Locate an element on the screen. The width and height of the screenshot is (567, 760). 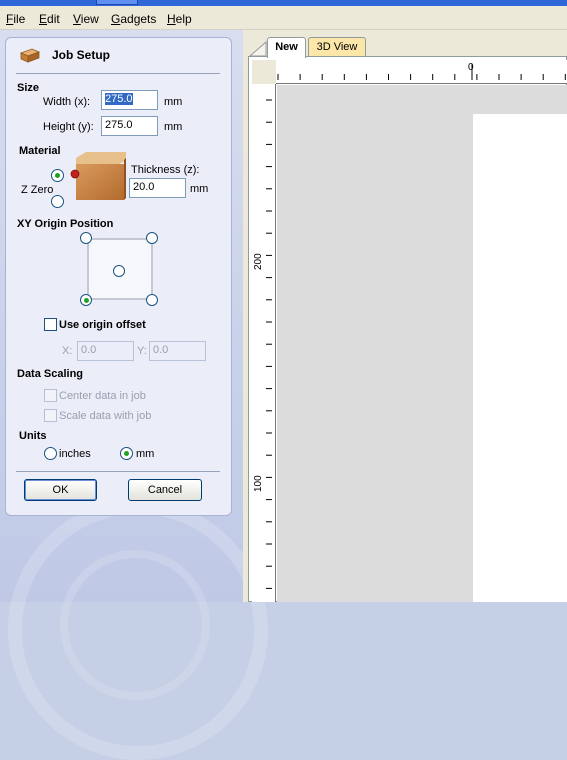
height-unit: mm is located at coordinates (173, 127).